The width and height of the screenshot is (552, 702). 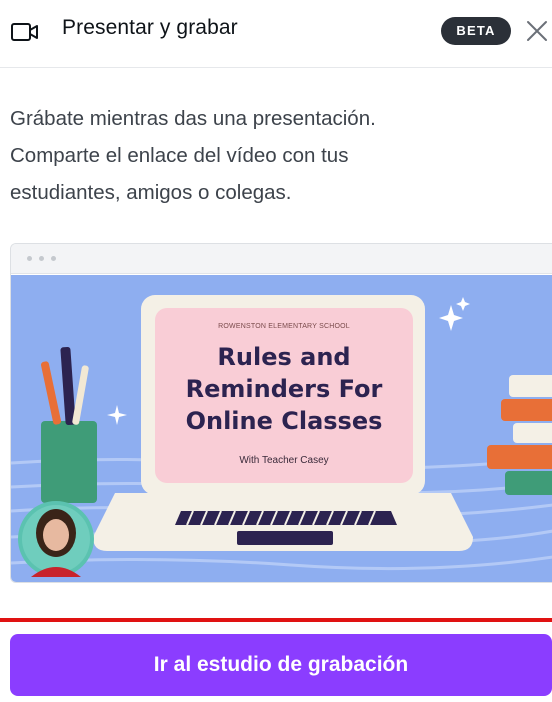 I want to click on panel-title: Presentar y grabar, so click(x=150, y=27).